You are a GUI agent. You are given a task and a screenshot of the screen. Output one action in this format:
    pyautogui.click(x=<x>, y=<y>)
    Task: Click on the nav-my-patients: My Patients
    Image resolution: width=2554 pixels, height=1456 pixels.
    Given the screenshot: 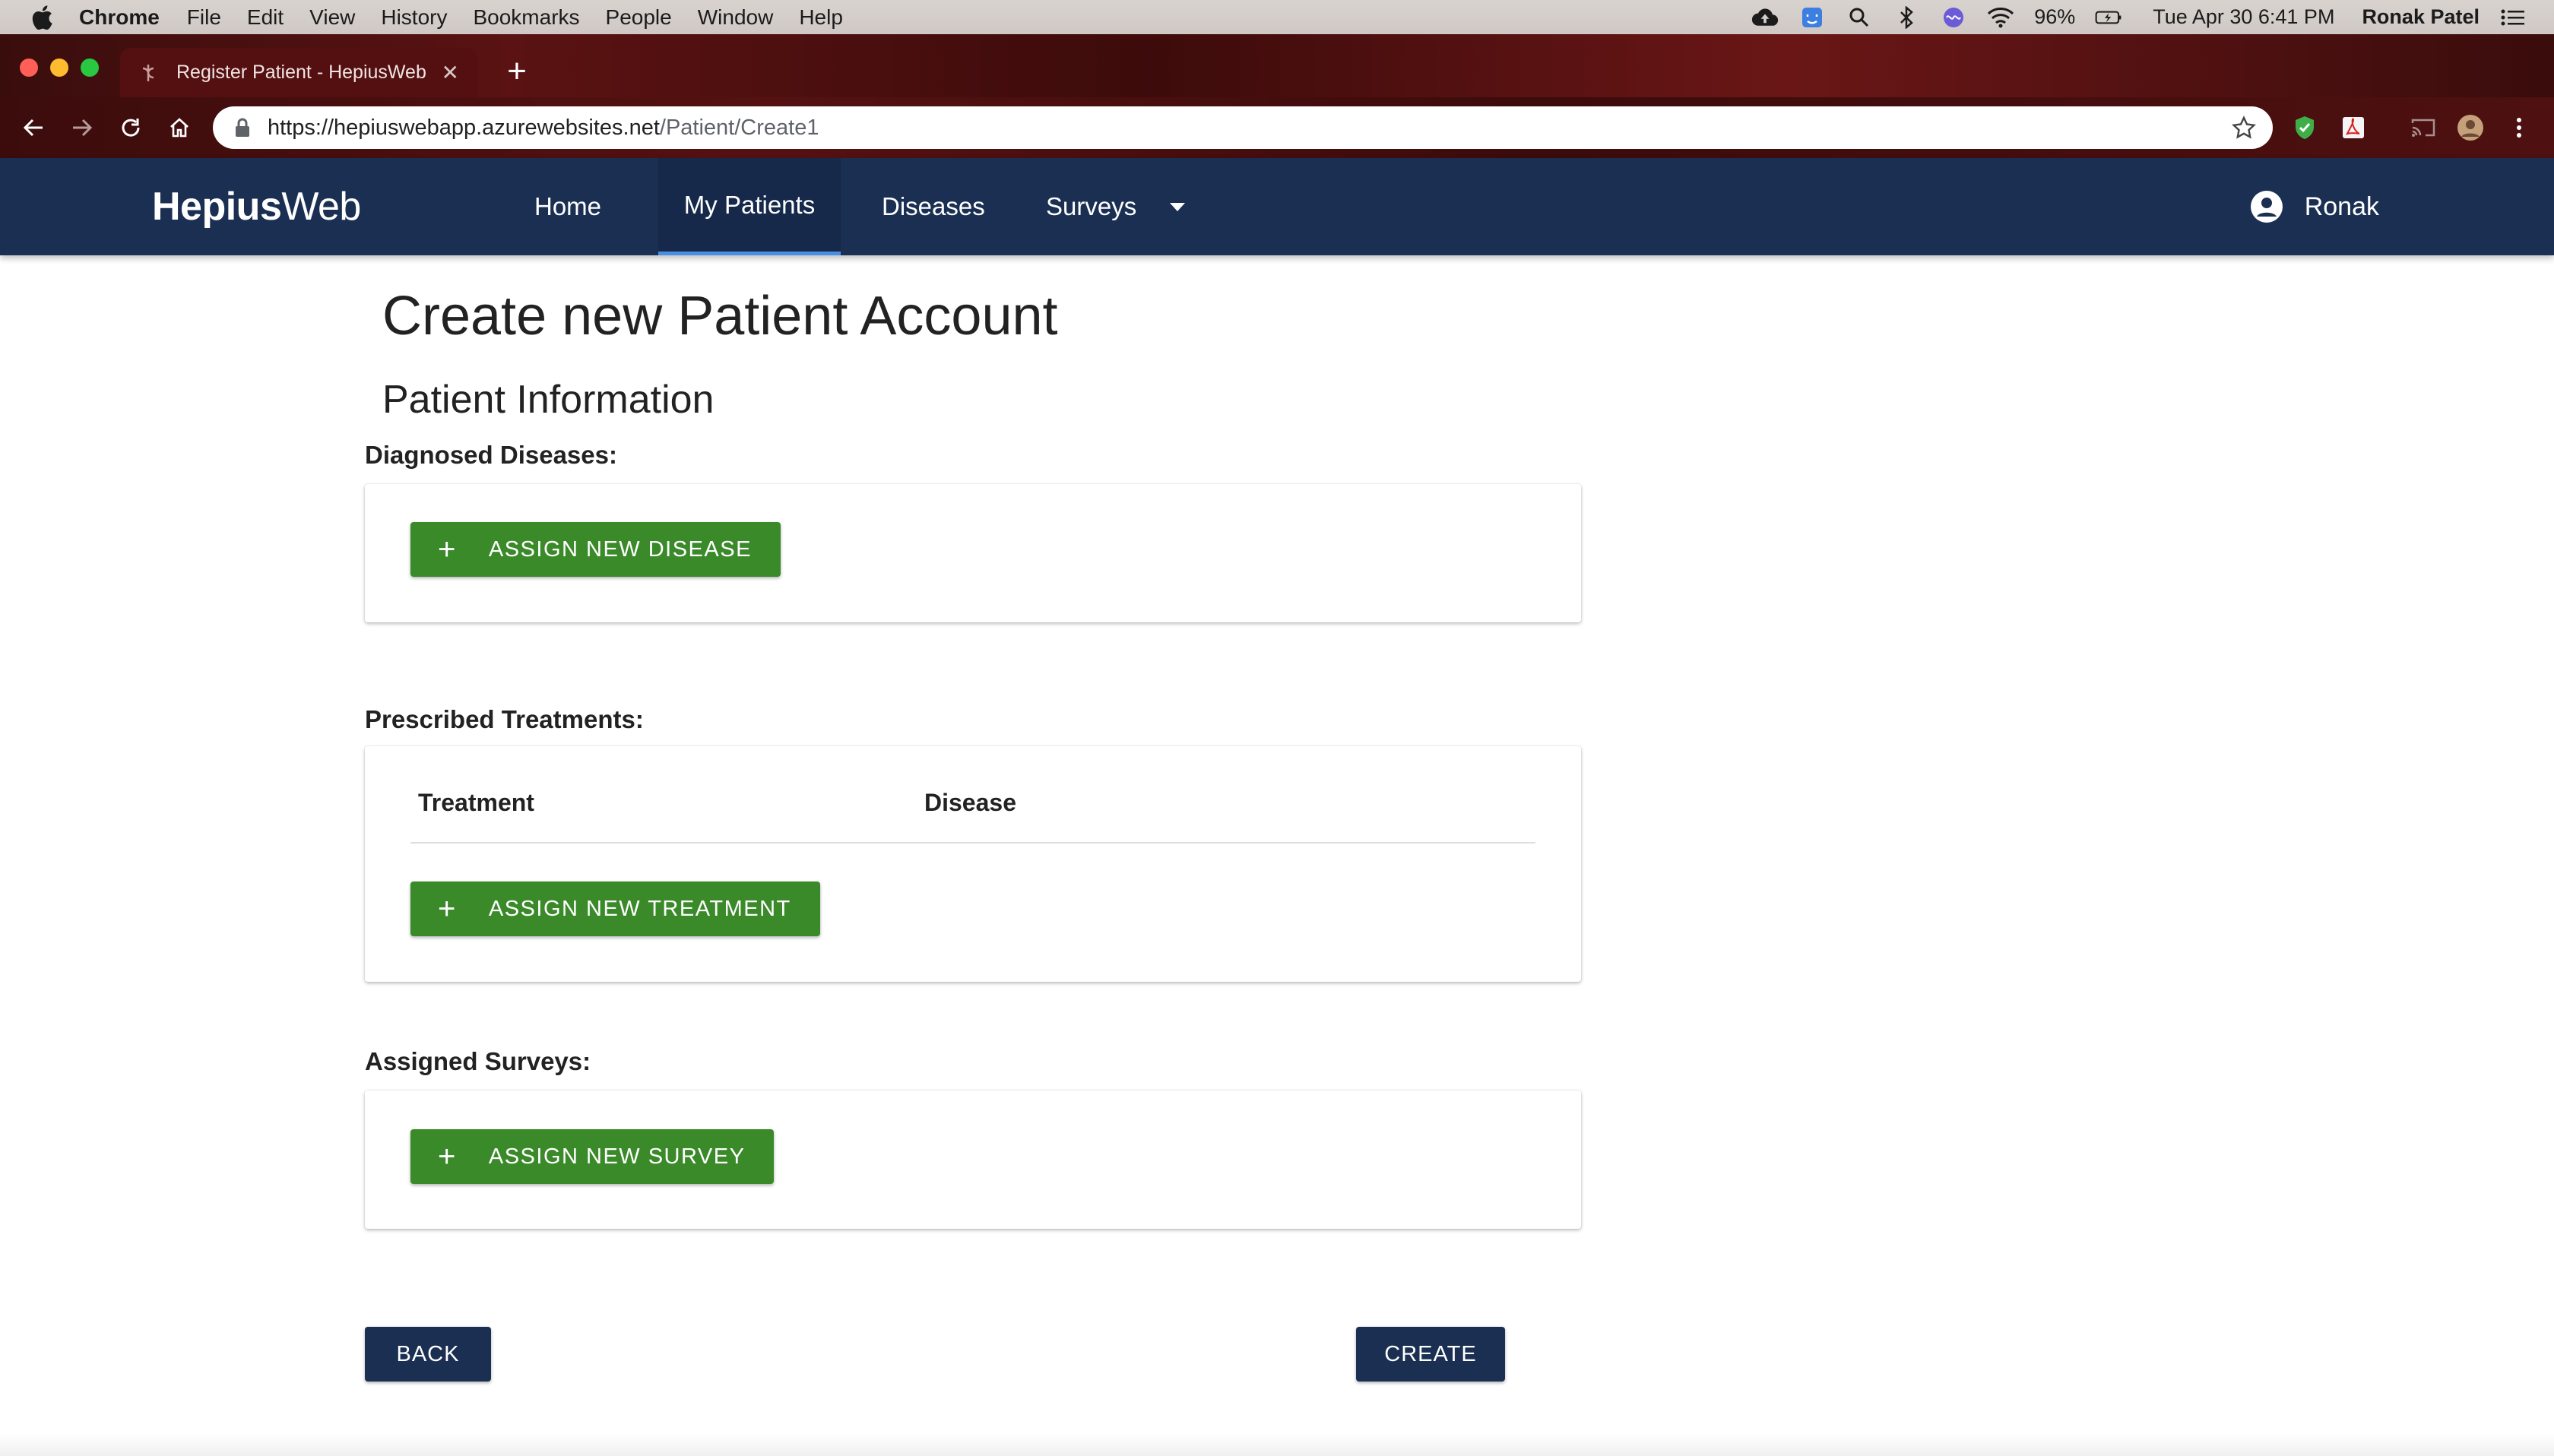 What is the action you would take?
    pyautogui.click(x=749, y=206)
    